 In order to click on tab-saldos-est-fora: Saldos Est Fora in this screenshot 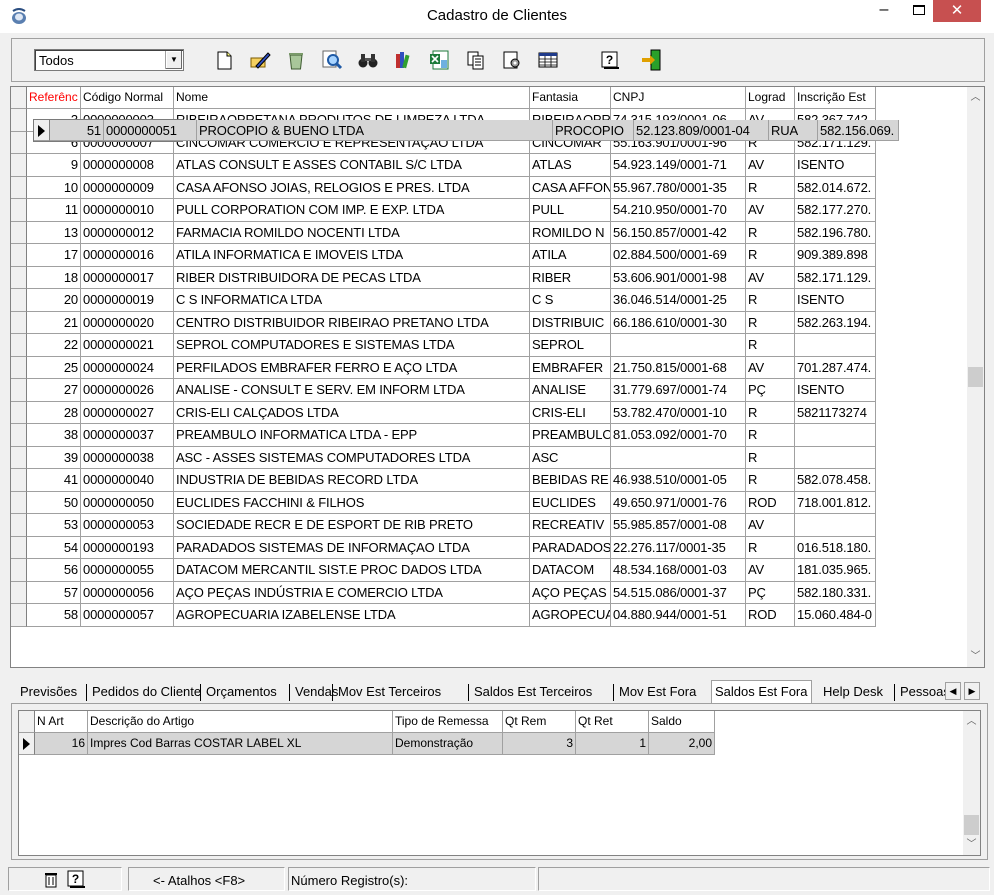, I will do `click(761, 692)`.